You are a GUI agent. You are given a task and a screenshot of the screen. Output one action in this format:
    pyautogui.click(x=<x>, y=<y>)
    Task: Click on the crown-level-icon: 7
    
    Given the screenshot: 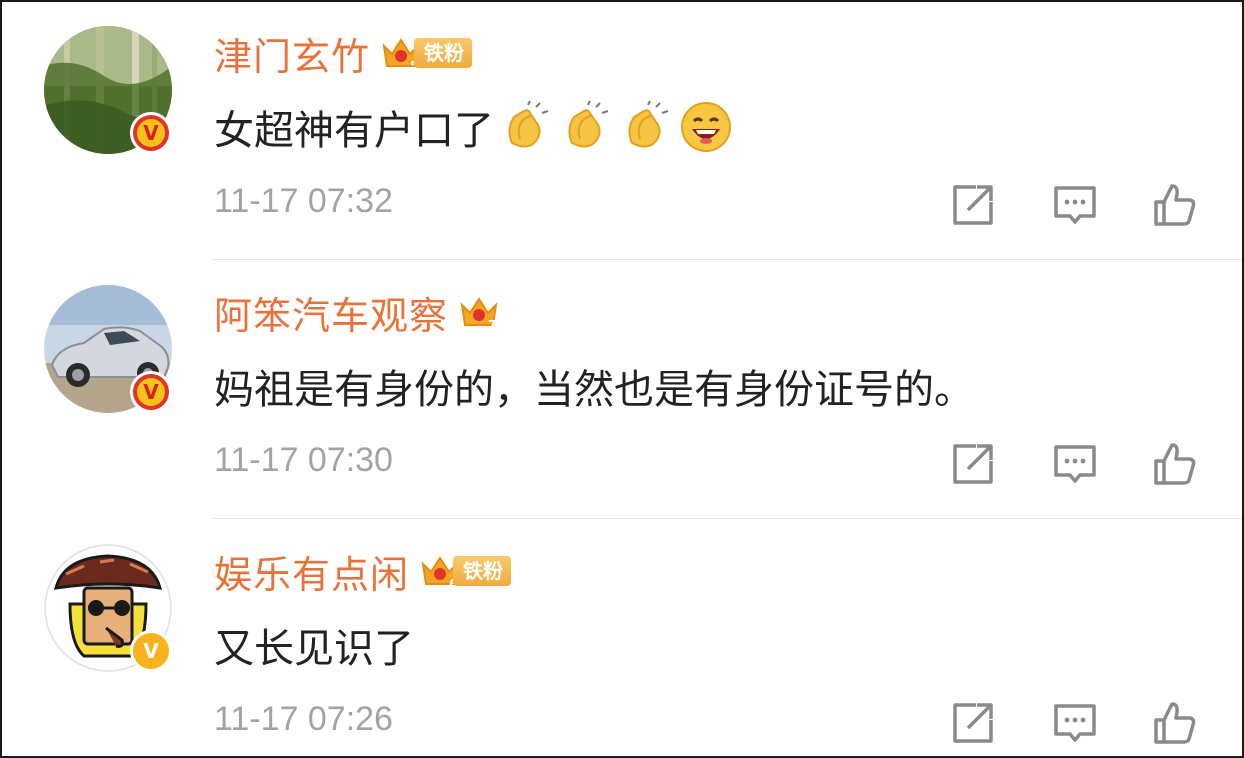 What is the action you would take?
    pyautogui.click(x=479, y=314)
    